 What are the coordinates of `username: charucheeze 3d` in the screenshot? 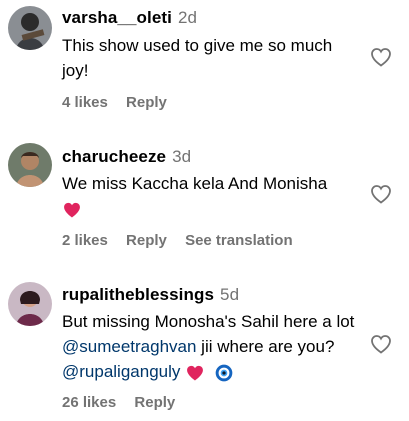 It's located at (126, 157).